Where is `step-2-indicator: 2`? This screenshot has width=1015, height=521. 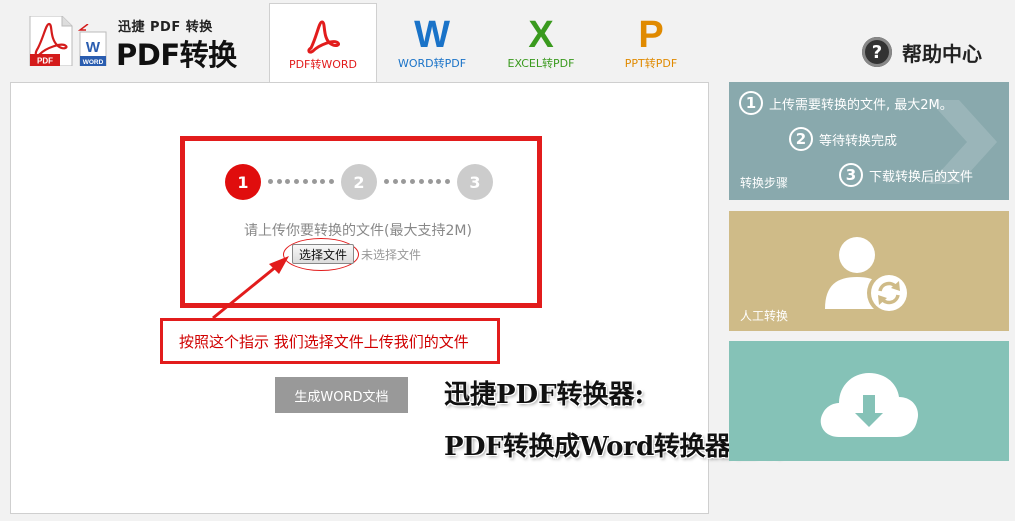
step-2-indicator: 2 is located at coordinates (359, 182).